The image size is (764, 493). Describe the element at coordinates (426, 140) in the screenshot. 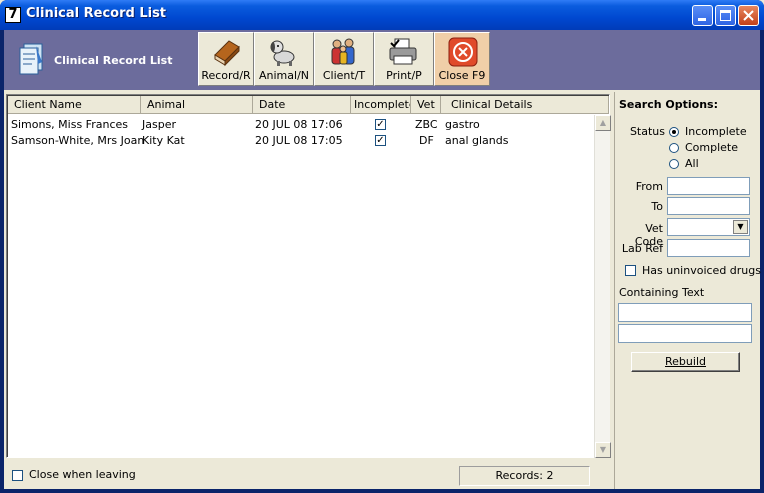

I see `cell-vet: DF` at that location.